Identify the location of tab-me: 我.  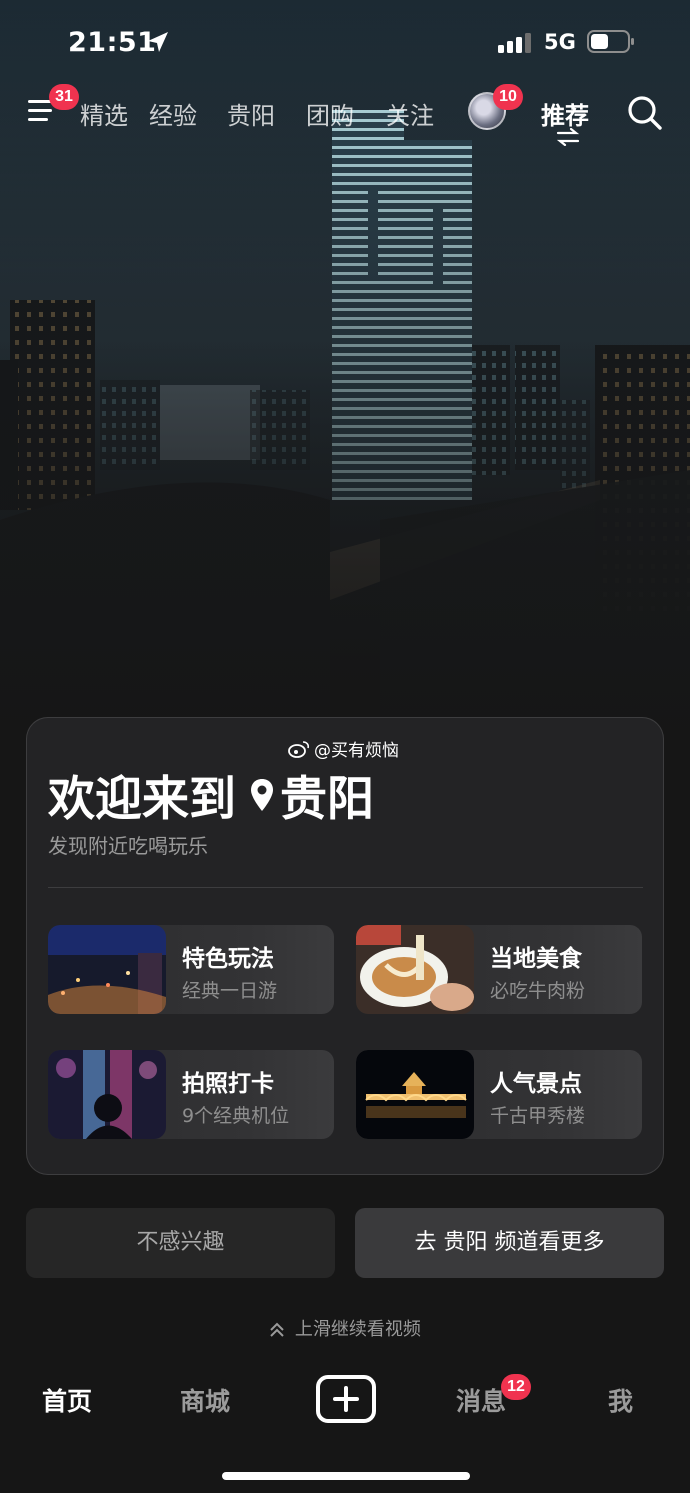
(620, 1400).